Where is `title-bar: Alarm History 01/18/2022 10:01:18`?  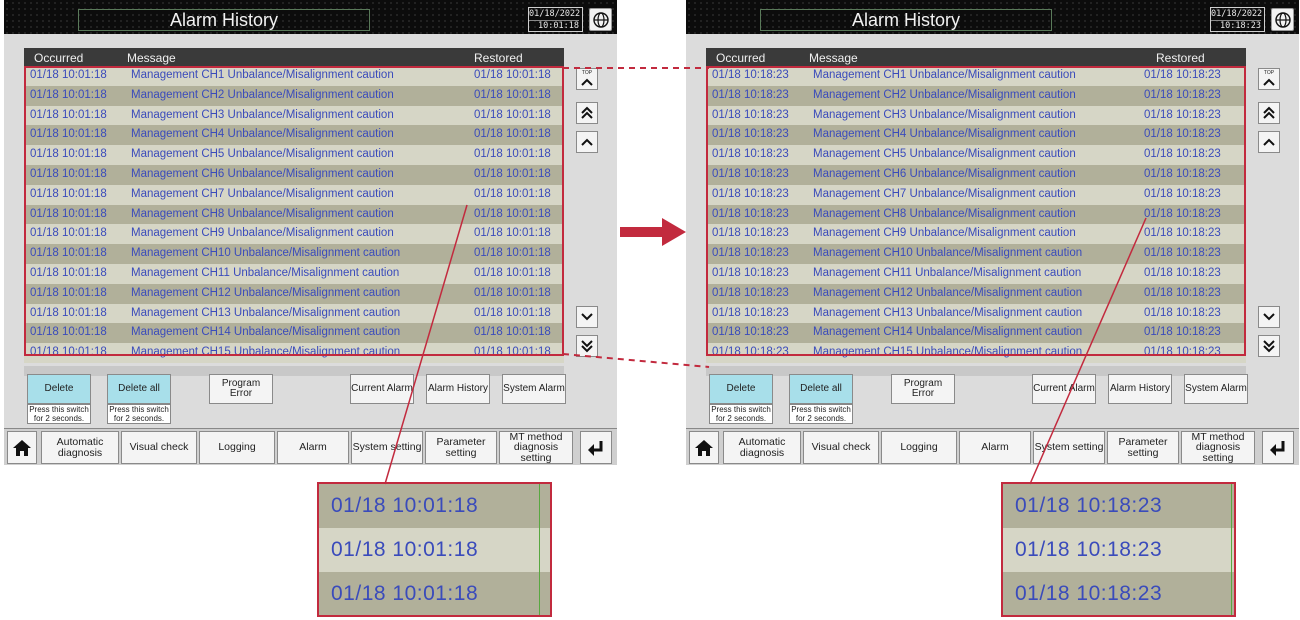 title-bar: Alarm History 01/18/2022 10:01:18 is located at coordinates (310, 17).